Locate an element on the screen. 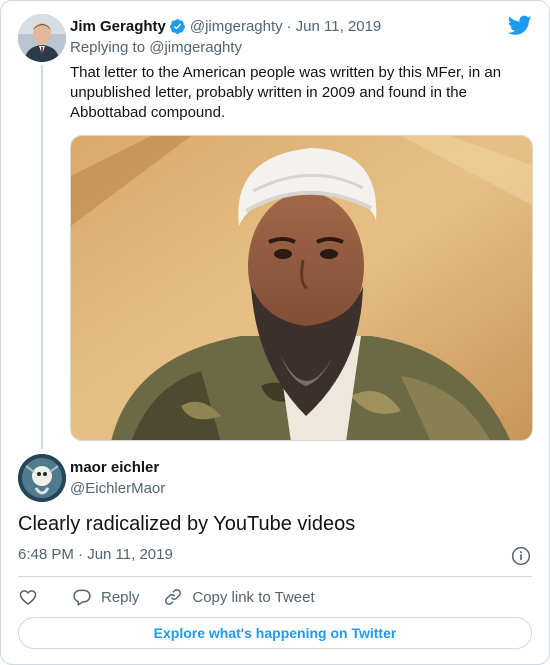 The height and width of the screenshot is (665, 550). replying-to-label: Replying to @jimgeraghty is located at coordinates (156, 47).